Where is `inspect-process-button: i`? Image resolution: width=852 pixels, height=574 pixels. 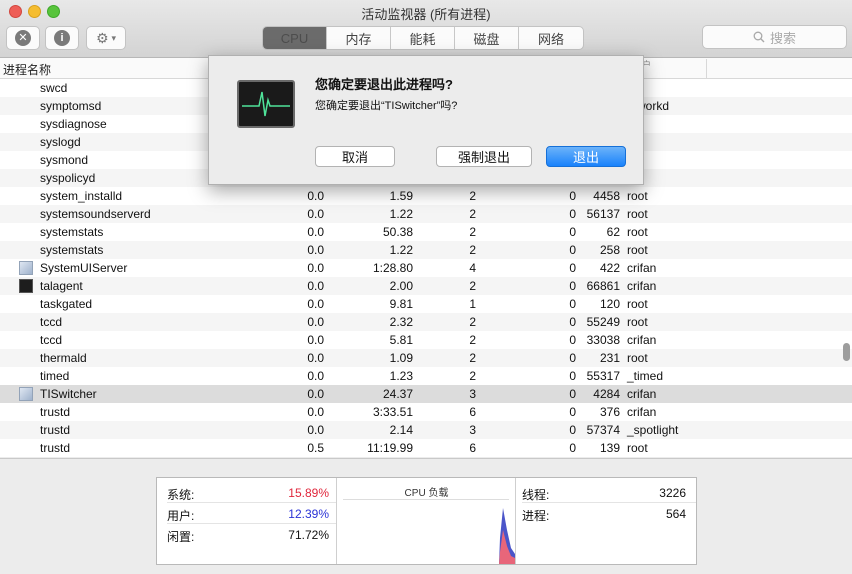 inspect-process-button: i is located at coordinates (62, 38).